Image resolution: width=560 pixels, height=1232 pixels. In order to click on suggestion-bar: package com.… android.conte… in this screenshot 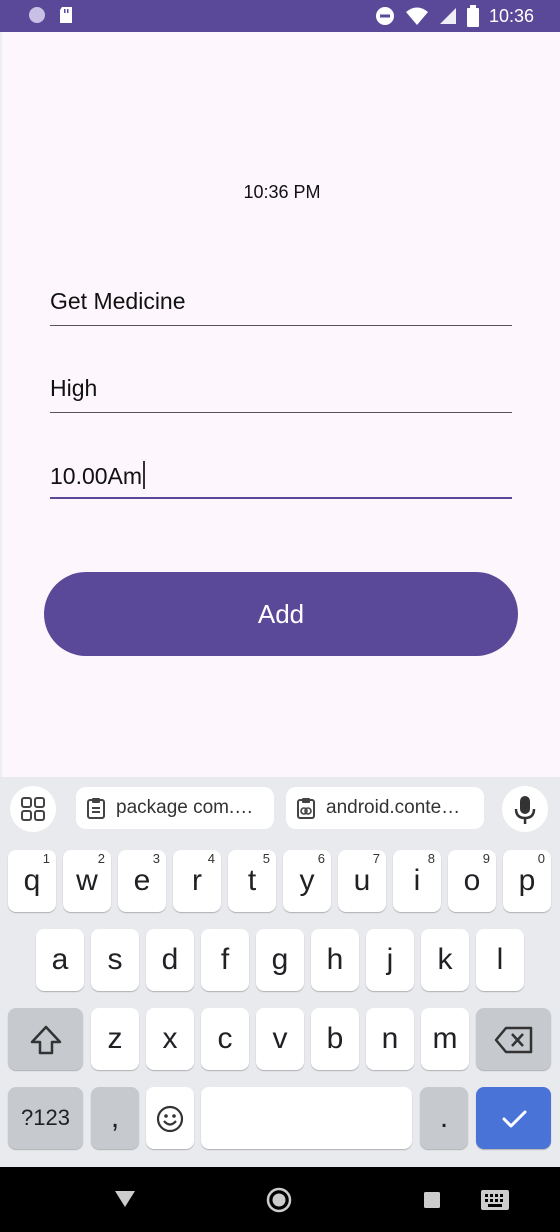, I will do `click(280, 808)`.